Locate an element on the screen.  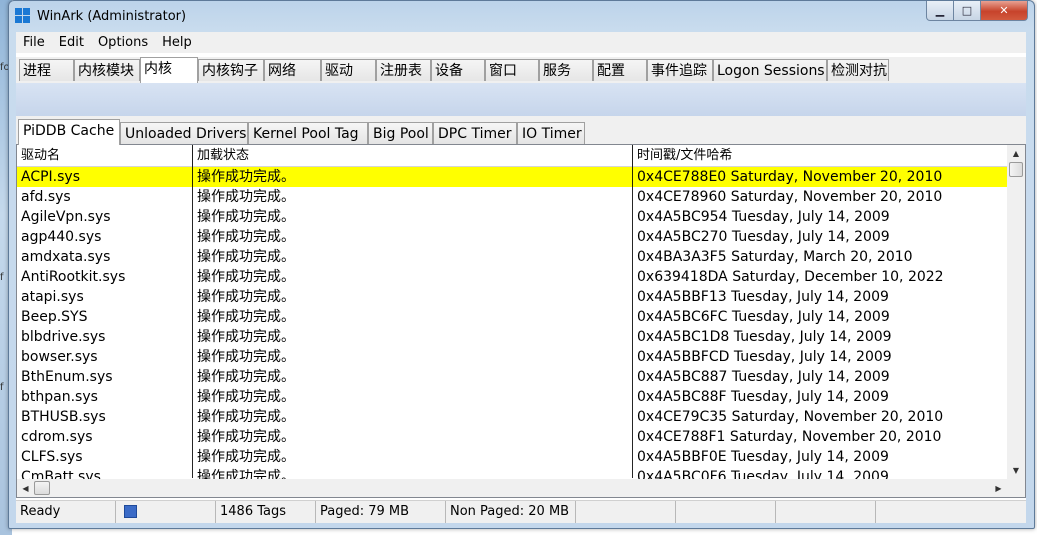
cell-driver-name: atapi.sys is located at coordinates (52, 297).